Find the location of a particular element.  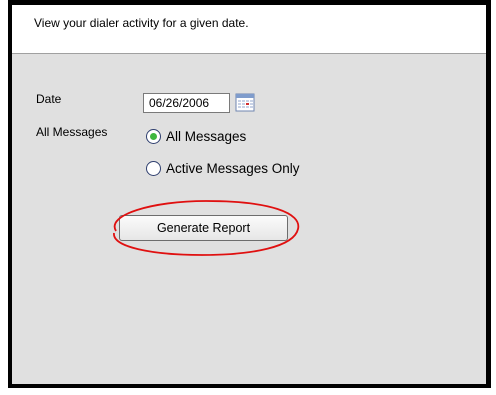

radio-button-all-messages is located at coordinates (153, 136).